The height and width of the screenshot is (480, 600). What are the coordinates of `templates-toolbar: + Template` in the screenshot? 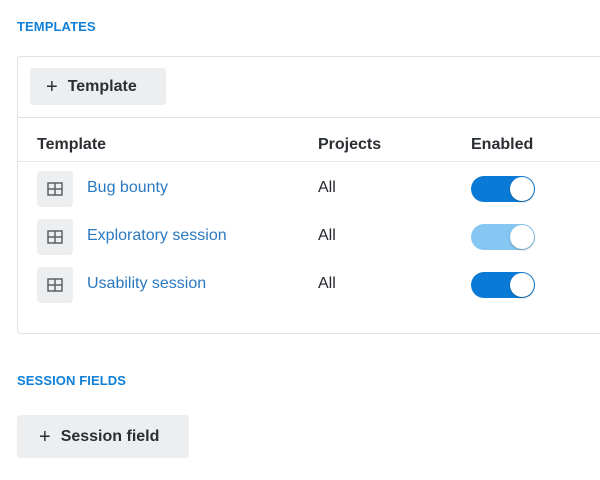 It's located at (309, 87).